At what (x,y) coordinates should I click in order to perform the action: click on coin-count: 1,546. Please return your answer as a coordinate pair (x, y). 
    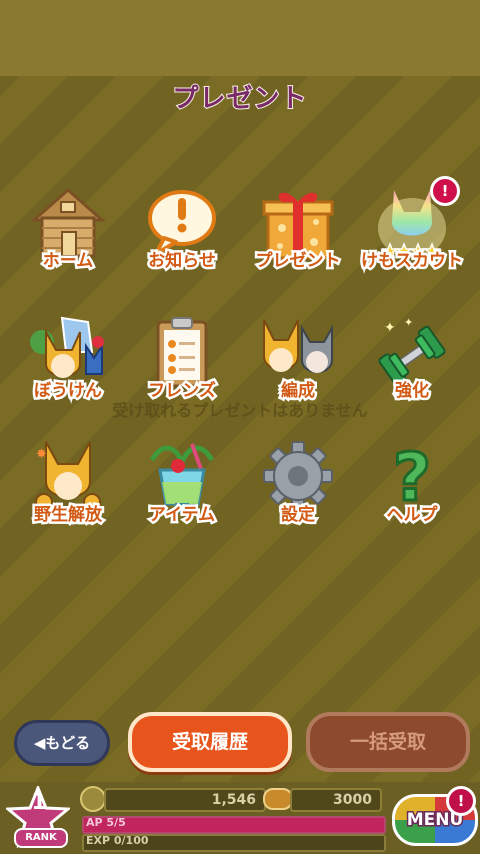
    Looking at the image, I should click on (185, 800).